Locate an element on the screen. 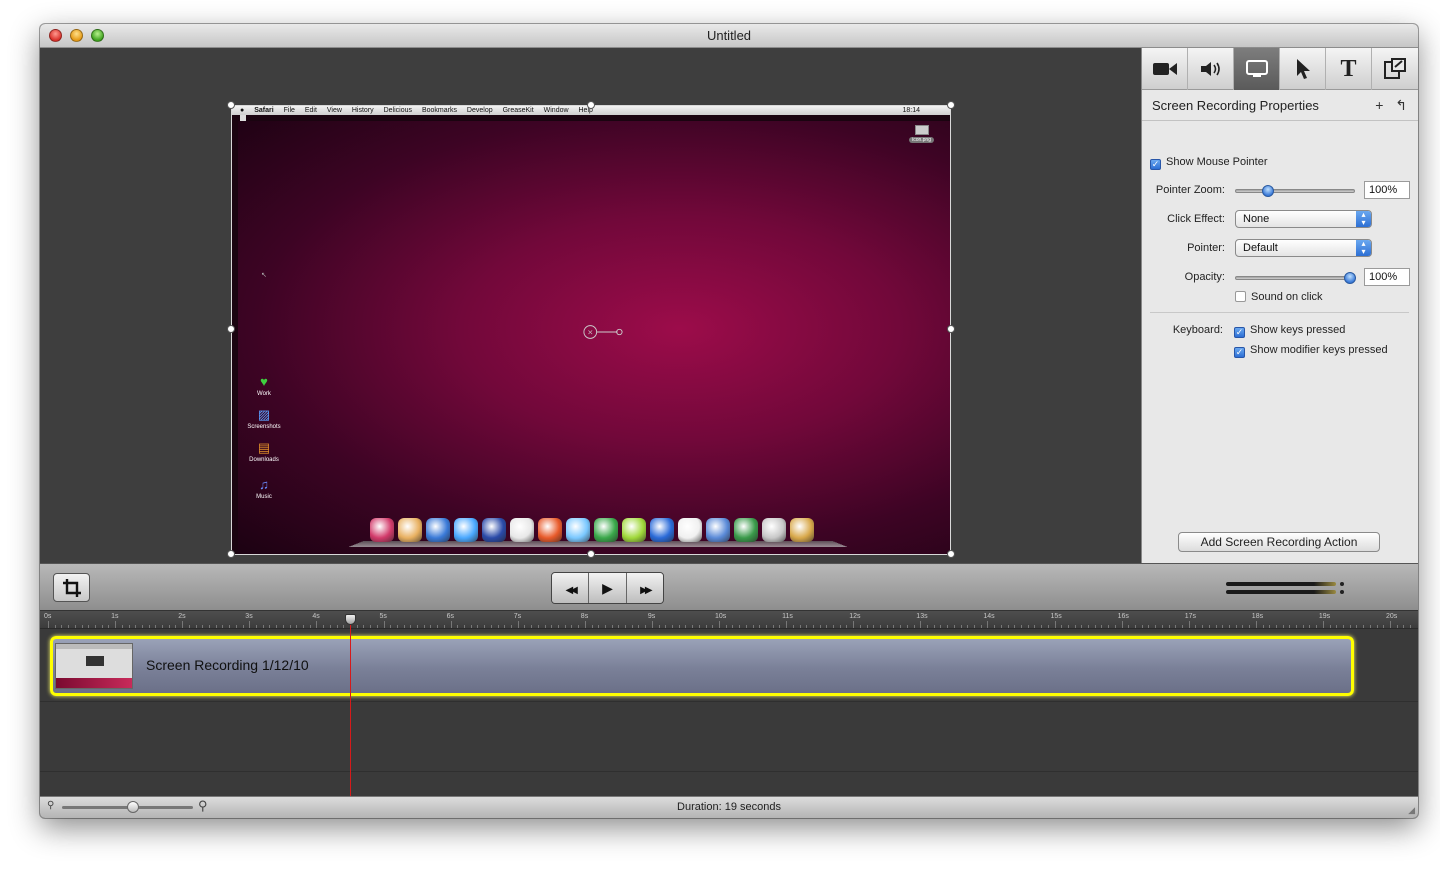 The image size is (1440, 872). timeline-clip: Screen Recording 1/12/10 is located at coordinates (702, 666).